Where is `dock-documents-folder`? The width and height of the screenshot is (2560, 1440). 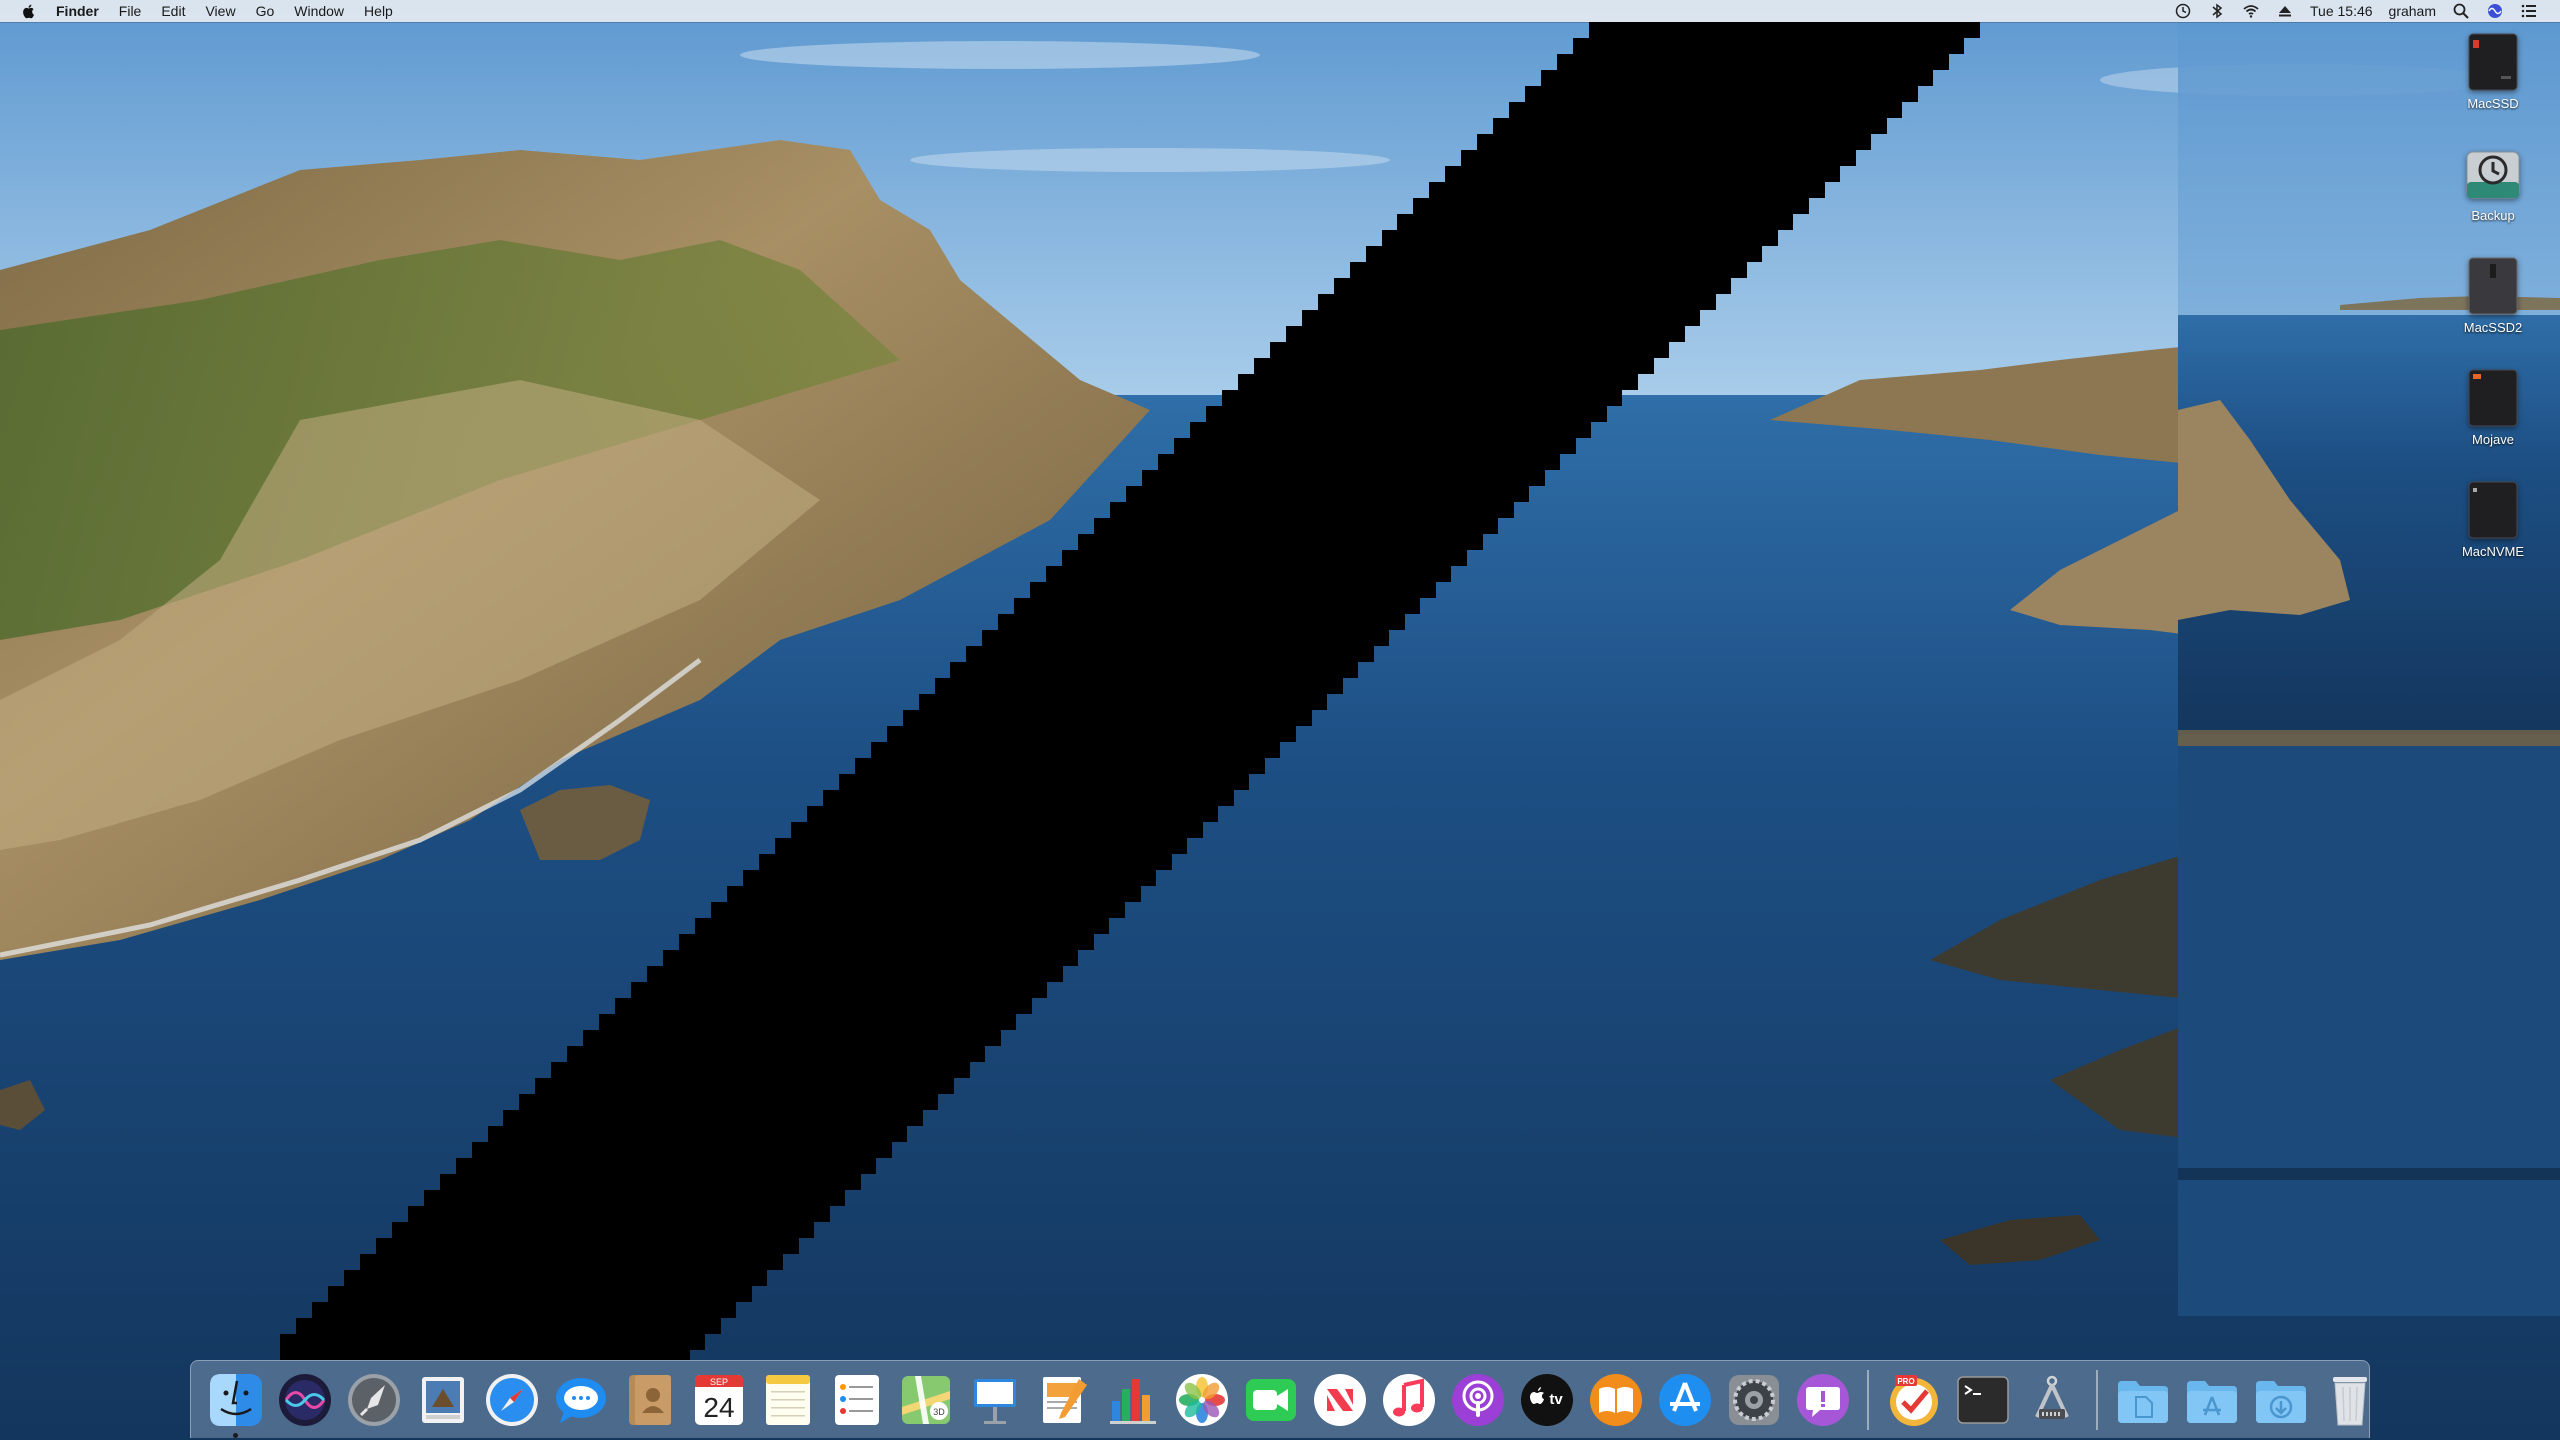
dock-documents-folder is located at coordinates (2143, 1400).